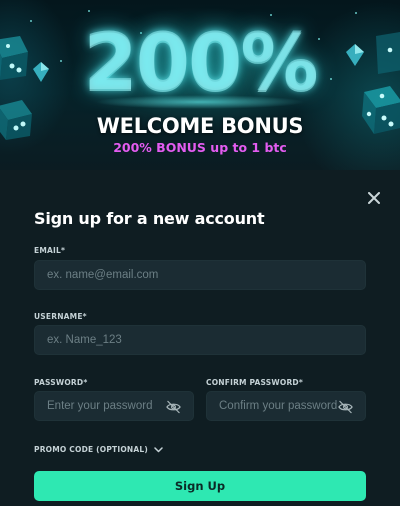 This screenshot has height=506, width=400. What do you see at coordinates (200, 486) in the screenshot?
I see `sign-up-button: Sign Up` at bounding box center [200, 486].